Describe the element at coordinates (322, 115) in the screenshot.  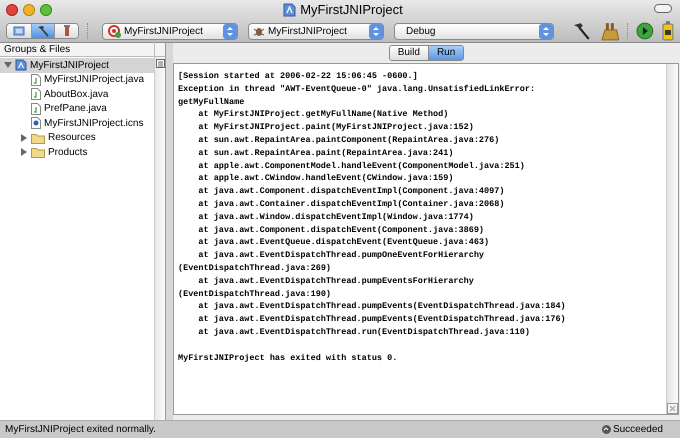
I see `console-line: at MyFirstJNIProject.getMyFullName(Native Method)` at that location.